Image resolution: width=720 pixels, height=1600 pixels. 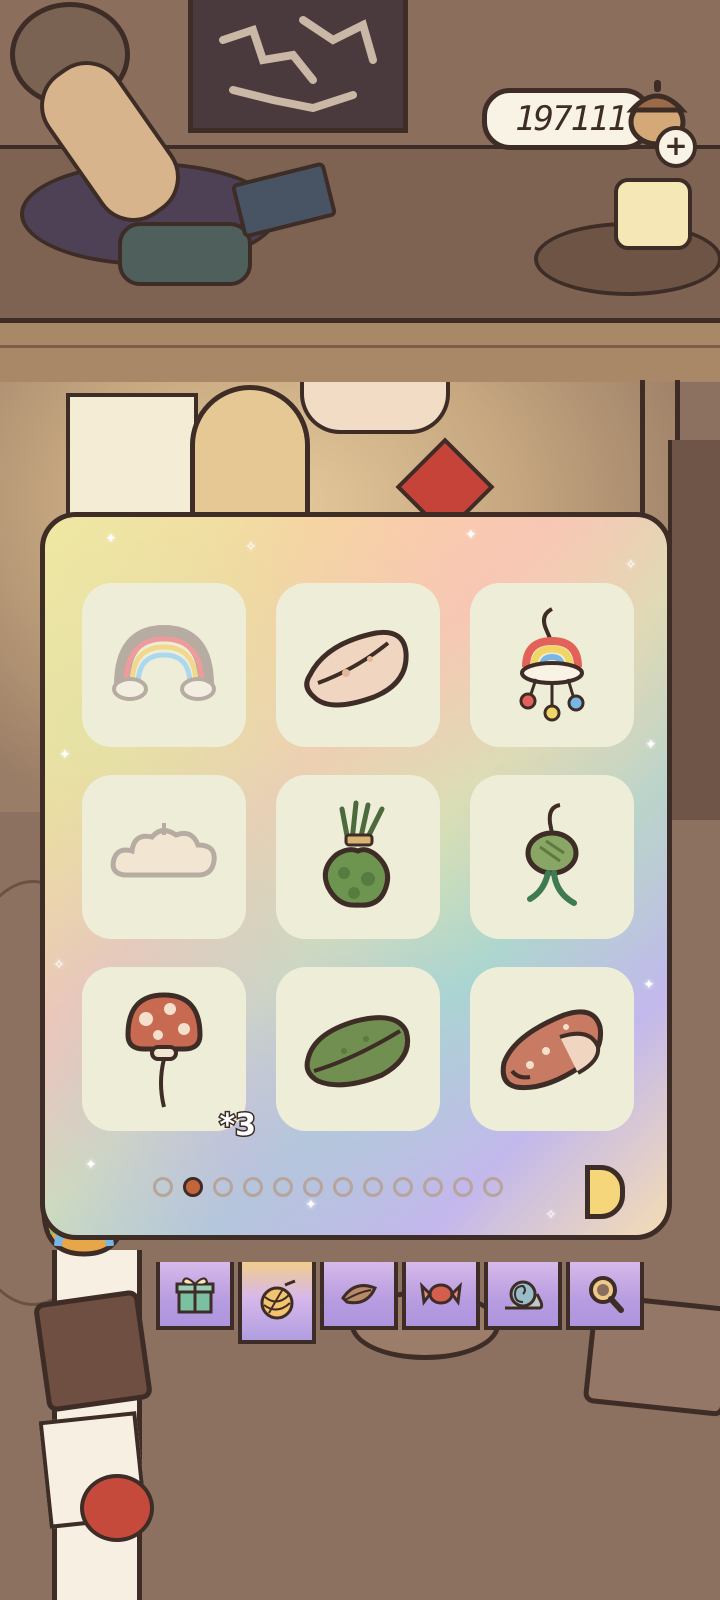 I want to click on item-quantity: *3, so click(x=238, y=1126).